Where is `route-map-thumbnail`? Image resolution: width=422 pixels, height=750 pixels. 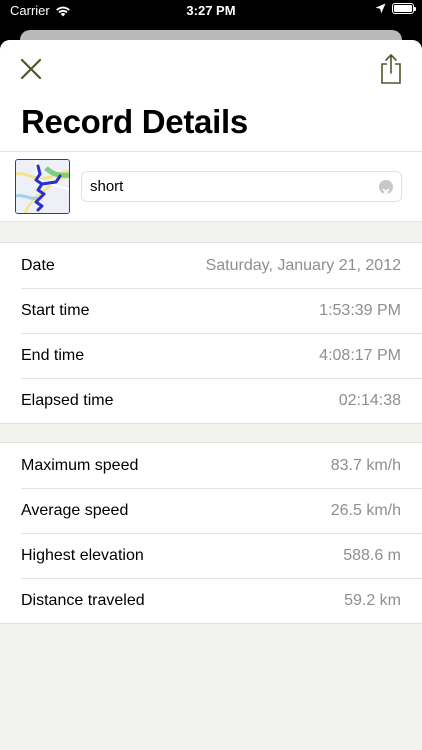 route-map-thumbnail is located at coordinates (42, 186).